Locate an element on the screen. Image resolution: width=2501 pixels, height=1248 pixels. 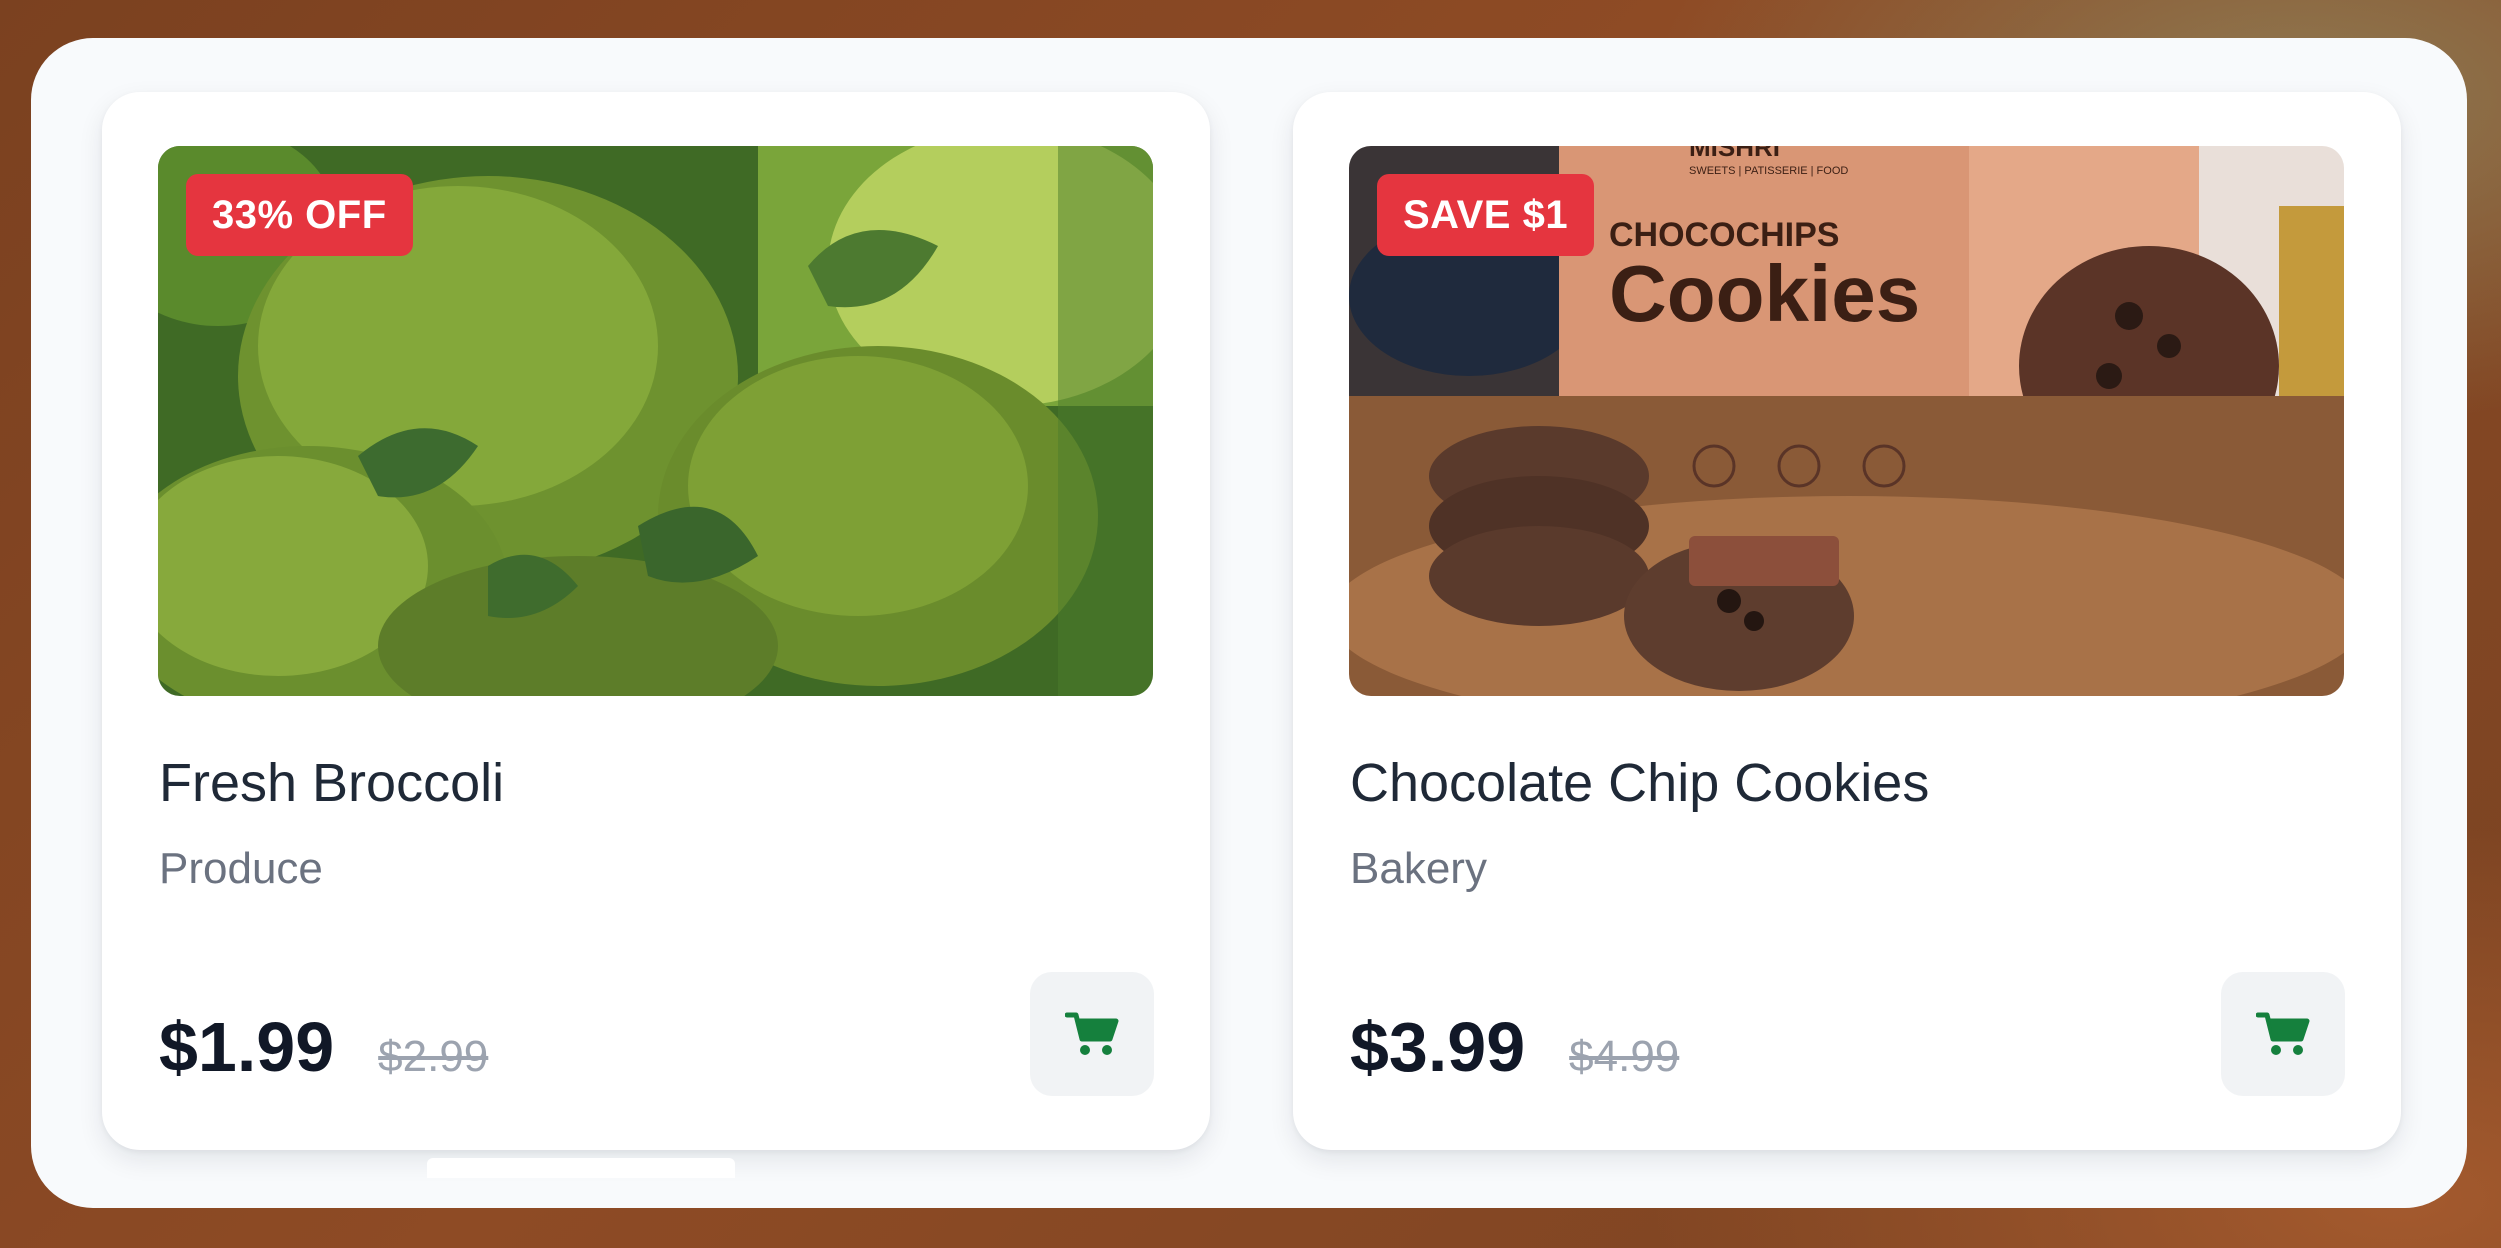
discount-badge: SAVE $1 is located at coordinates (1486, 215).